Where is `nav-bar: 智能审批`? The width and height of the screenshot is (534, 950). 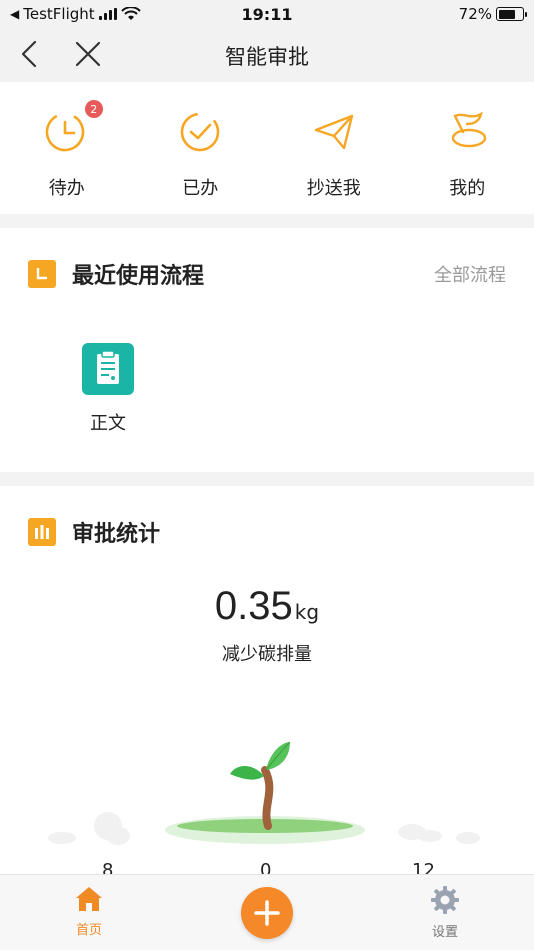
nav-bar: 智能审批 is located at coordinates (267, 55).